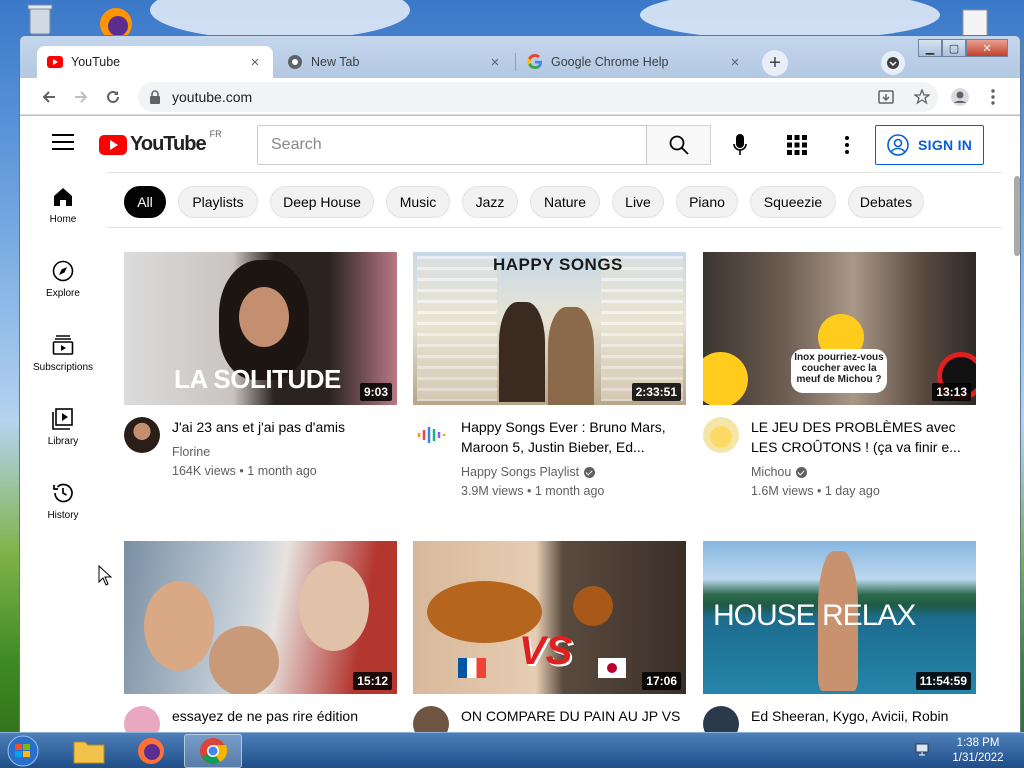  Describe the element at coordinates (260, 617) in the screenshot. I see `video-thumbnail: 15:12` at that location.